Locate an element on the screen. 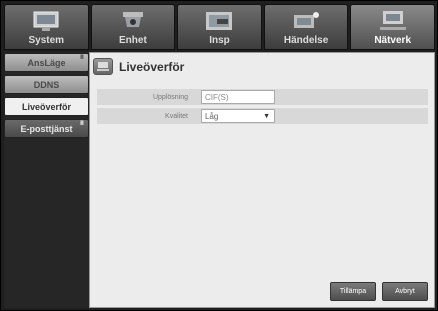  sidebar-item-anslage: AnsLäge ▘ is located at coordinates (46, 62).